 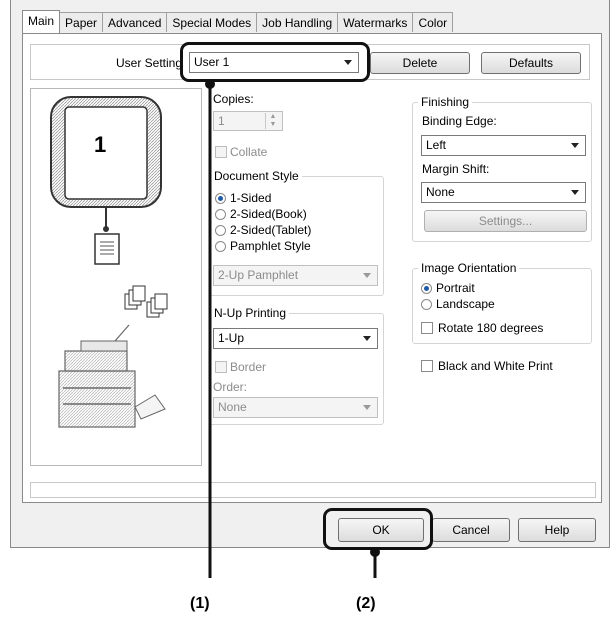 I want to click on callout-label-2: (2), so click(x=366, y=603).